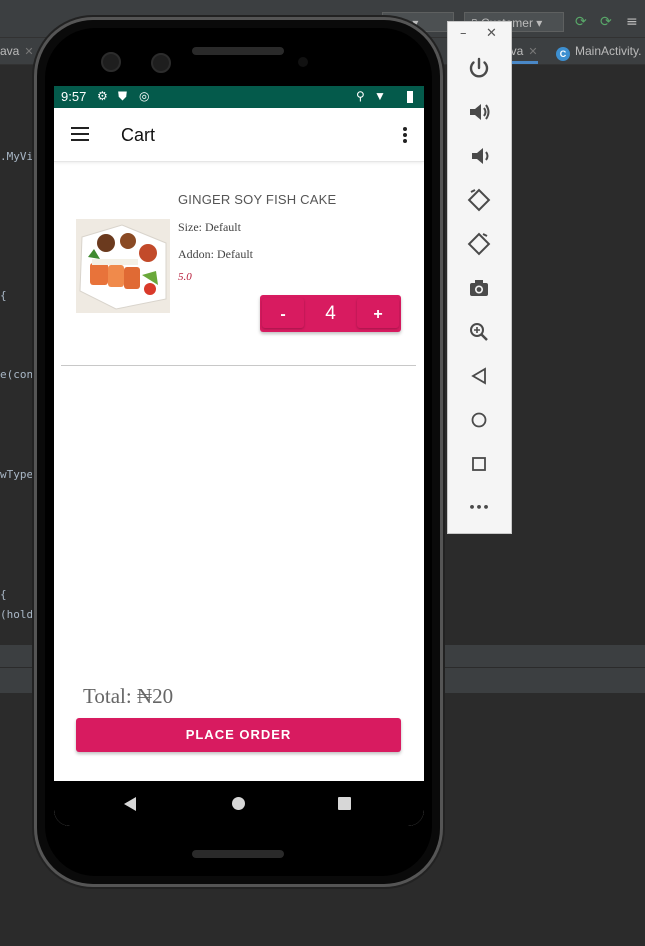  I want to click on quantity-stepper: - 4 +, so click(330, 313).